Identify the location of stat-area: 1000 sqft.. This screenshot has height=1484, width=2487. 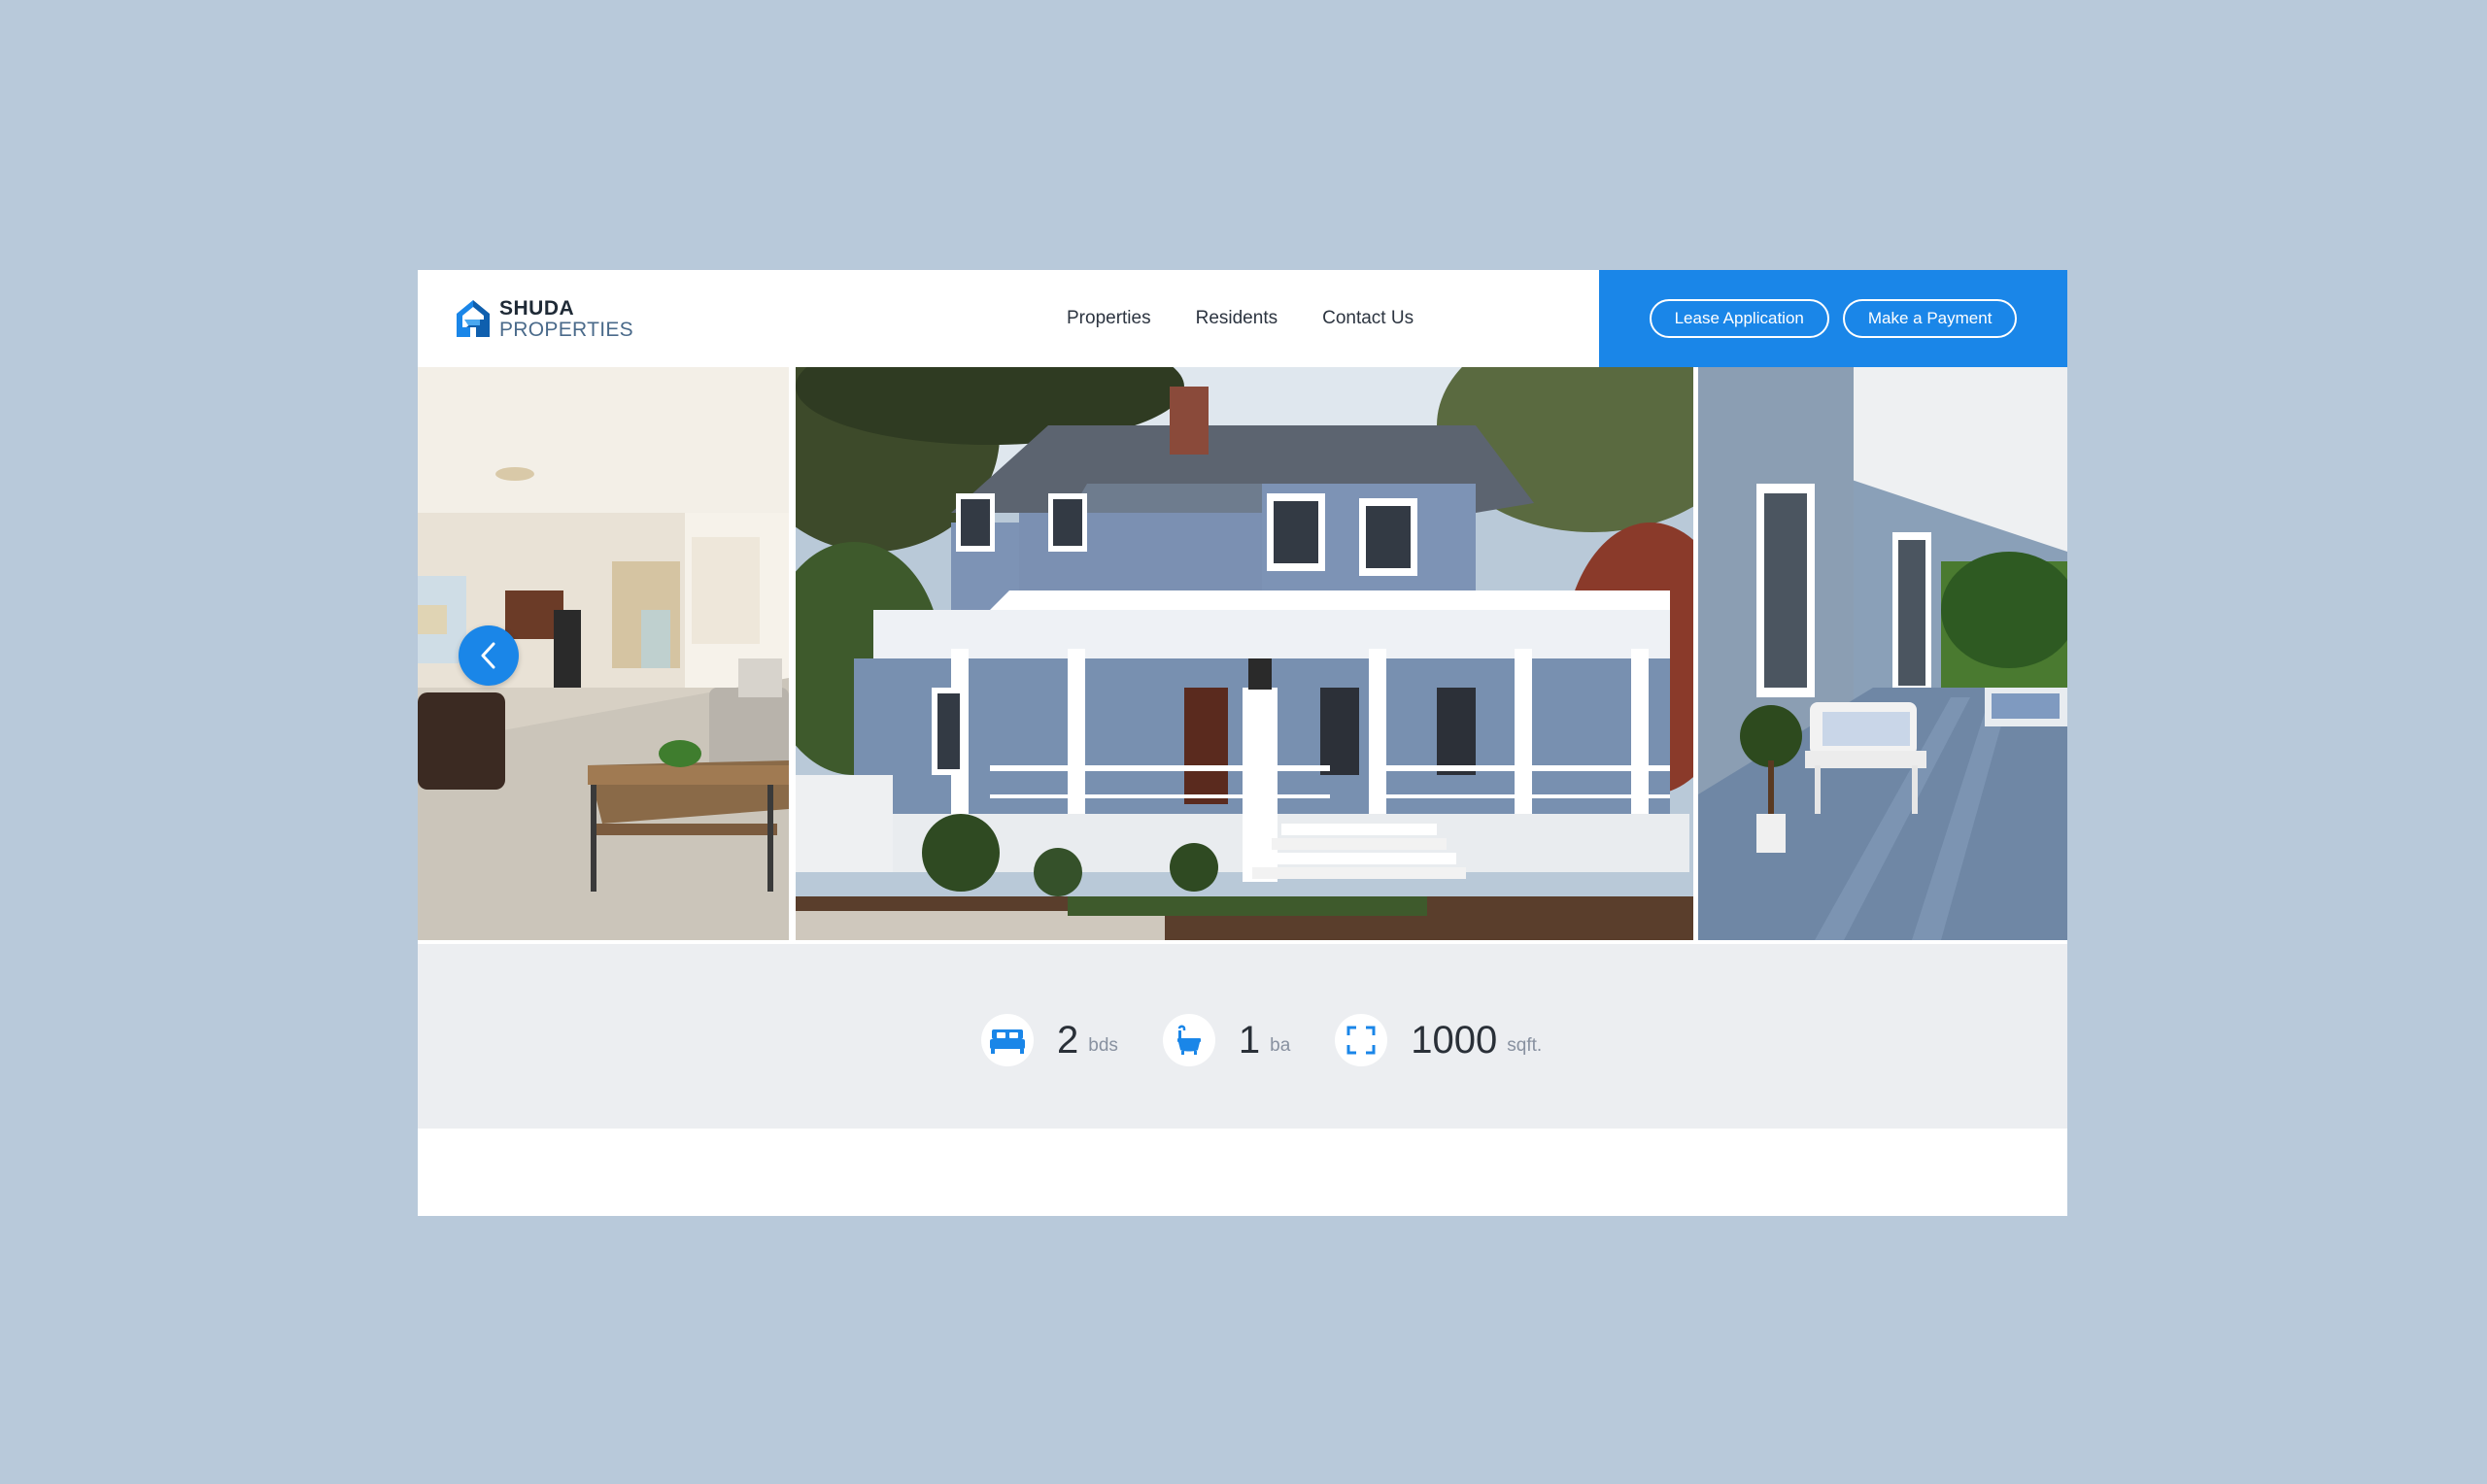
(1438, 1040).